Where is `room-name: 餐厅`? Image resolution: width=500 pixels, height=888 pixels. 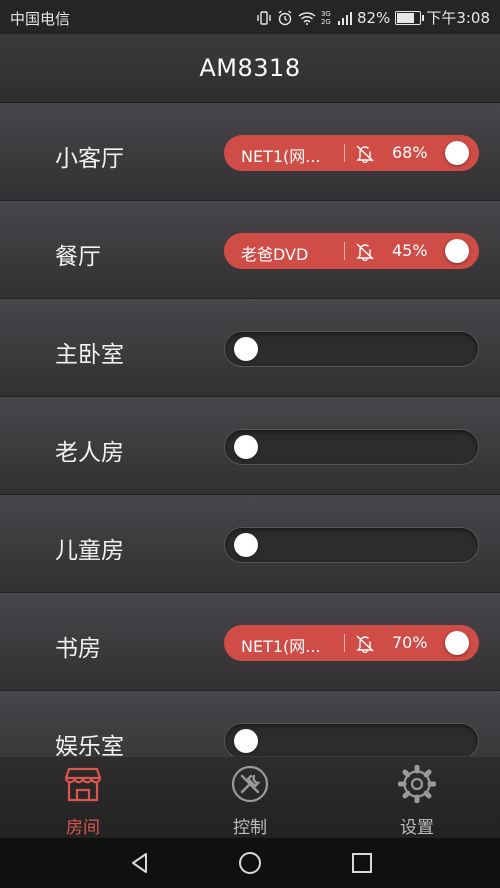
room-name: 餐厅 is located at coordinates (78, 257).